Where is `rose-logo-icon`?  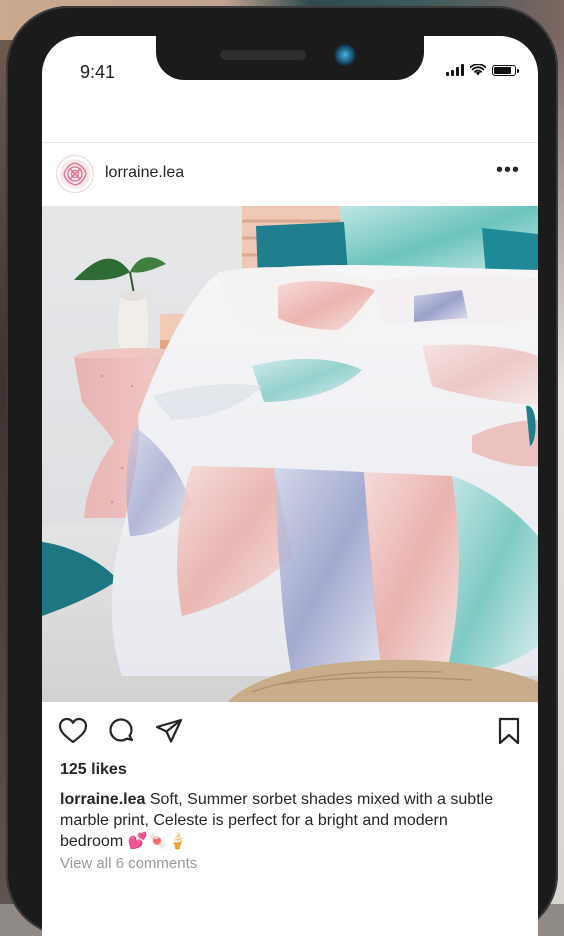
rose-logo-icon is located at coordinates (75, 174).